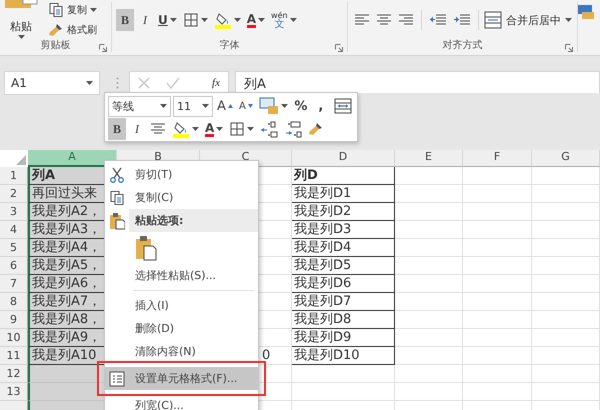  Describe the element at coordinates (14, 194) in the screenshot. I see `row-header: 2` at that location.